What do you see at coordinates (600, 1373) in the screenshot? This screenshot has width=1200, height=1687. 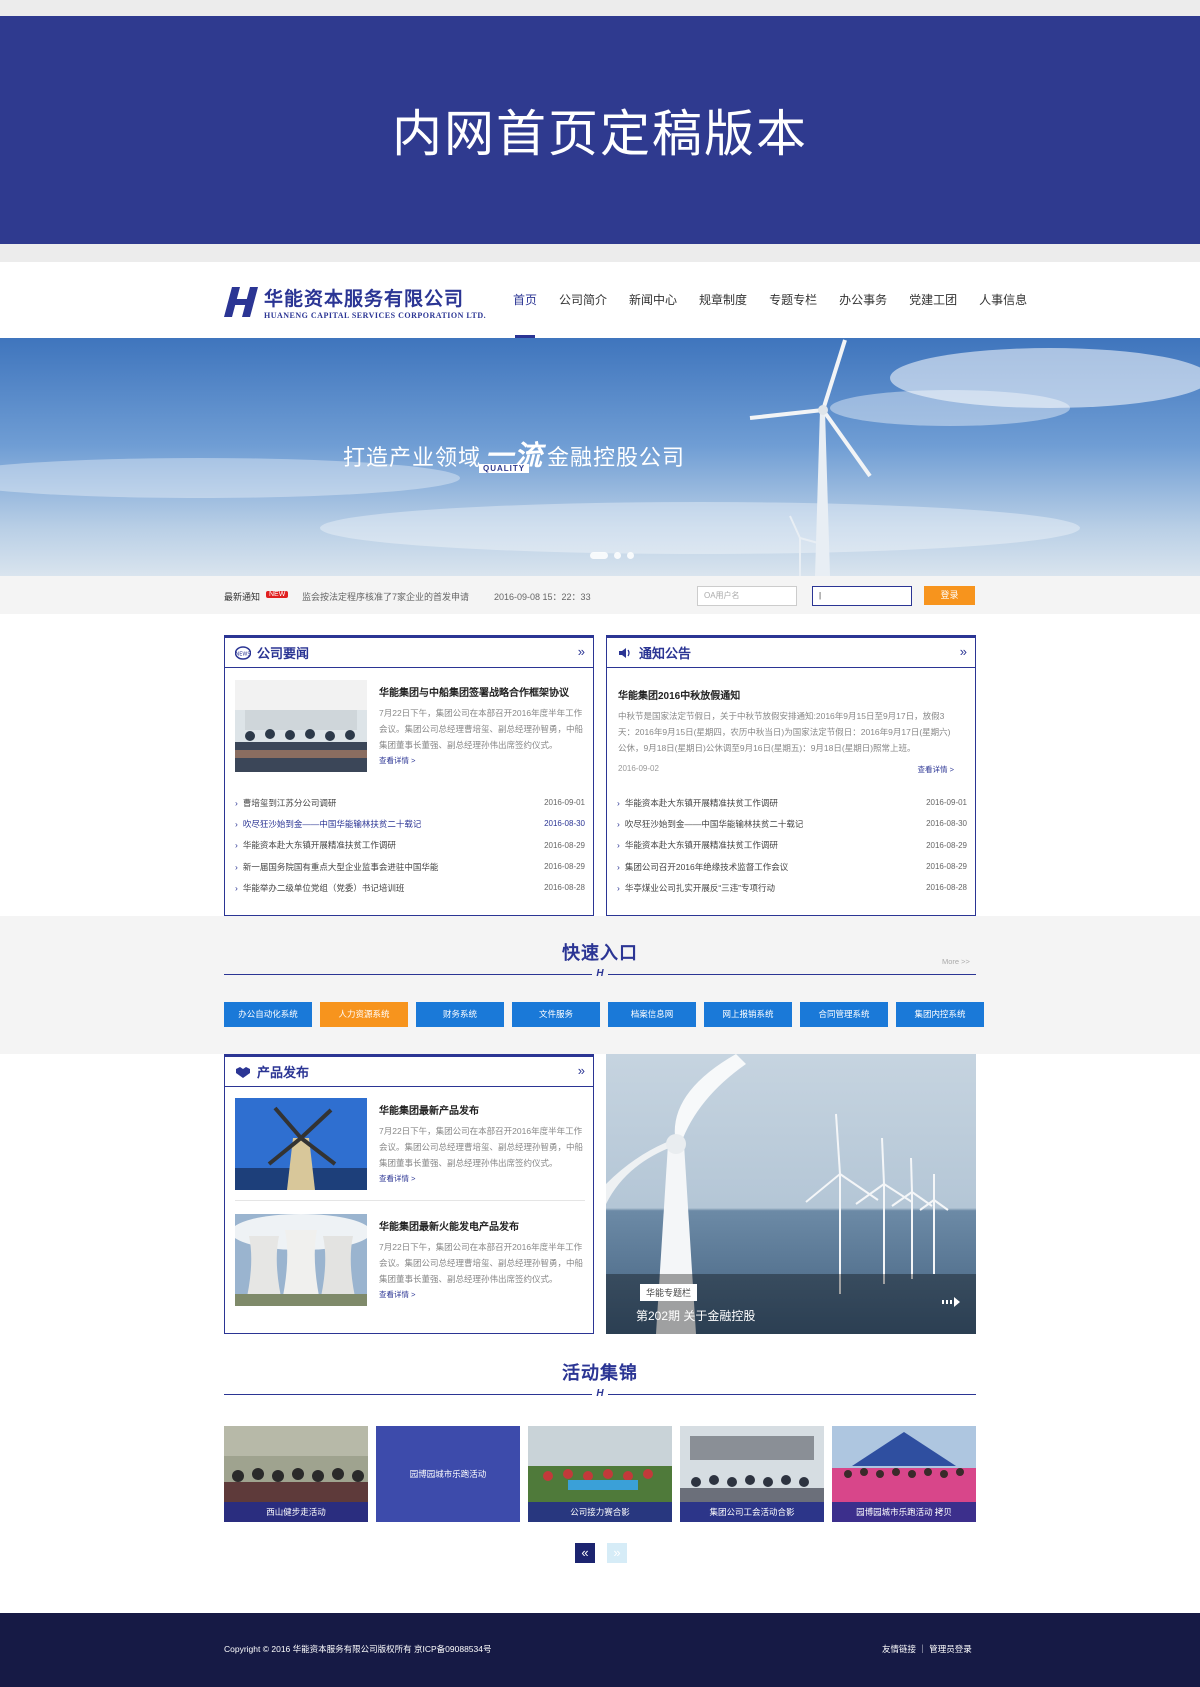 I see `gallery-title: 活动集锦` at bounding box center [600, 1373].